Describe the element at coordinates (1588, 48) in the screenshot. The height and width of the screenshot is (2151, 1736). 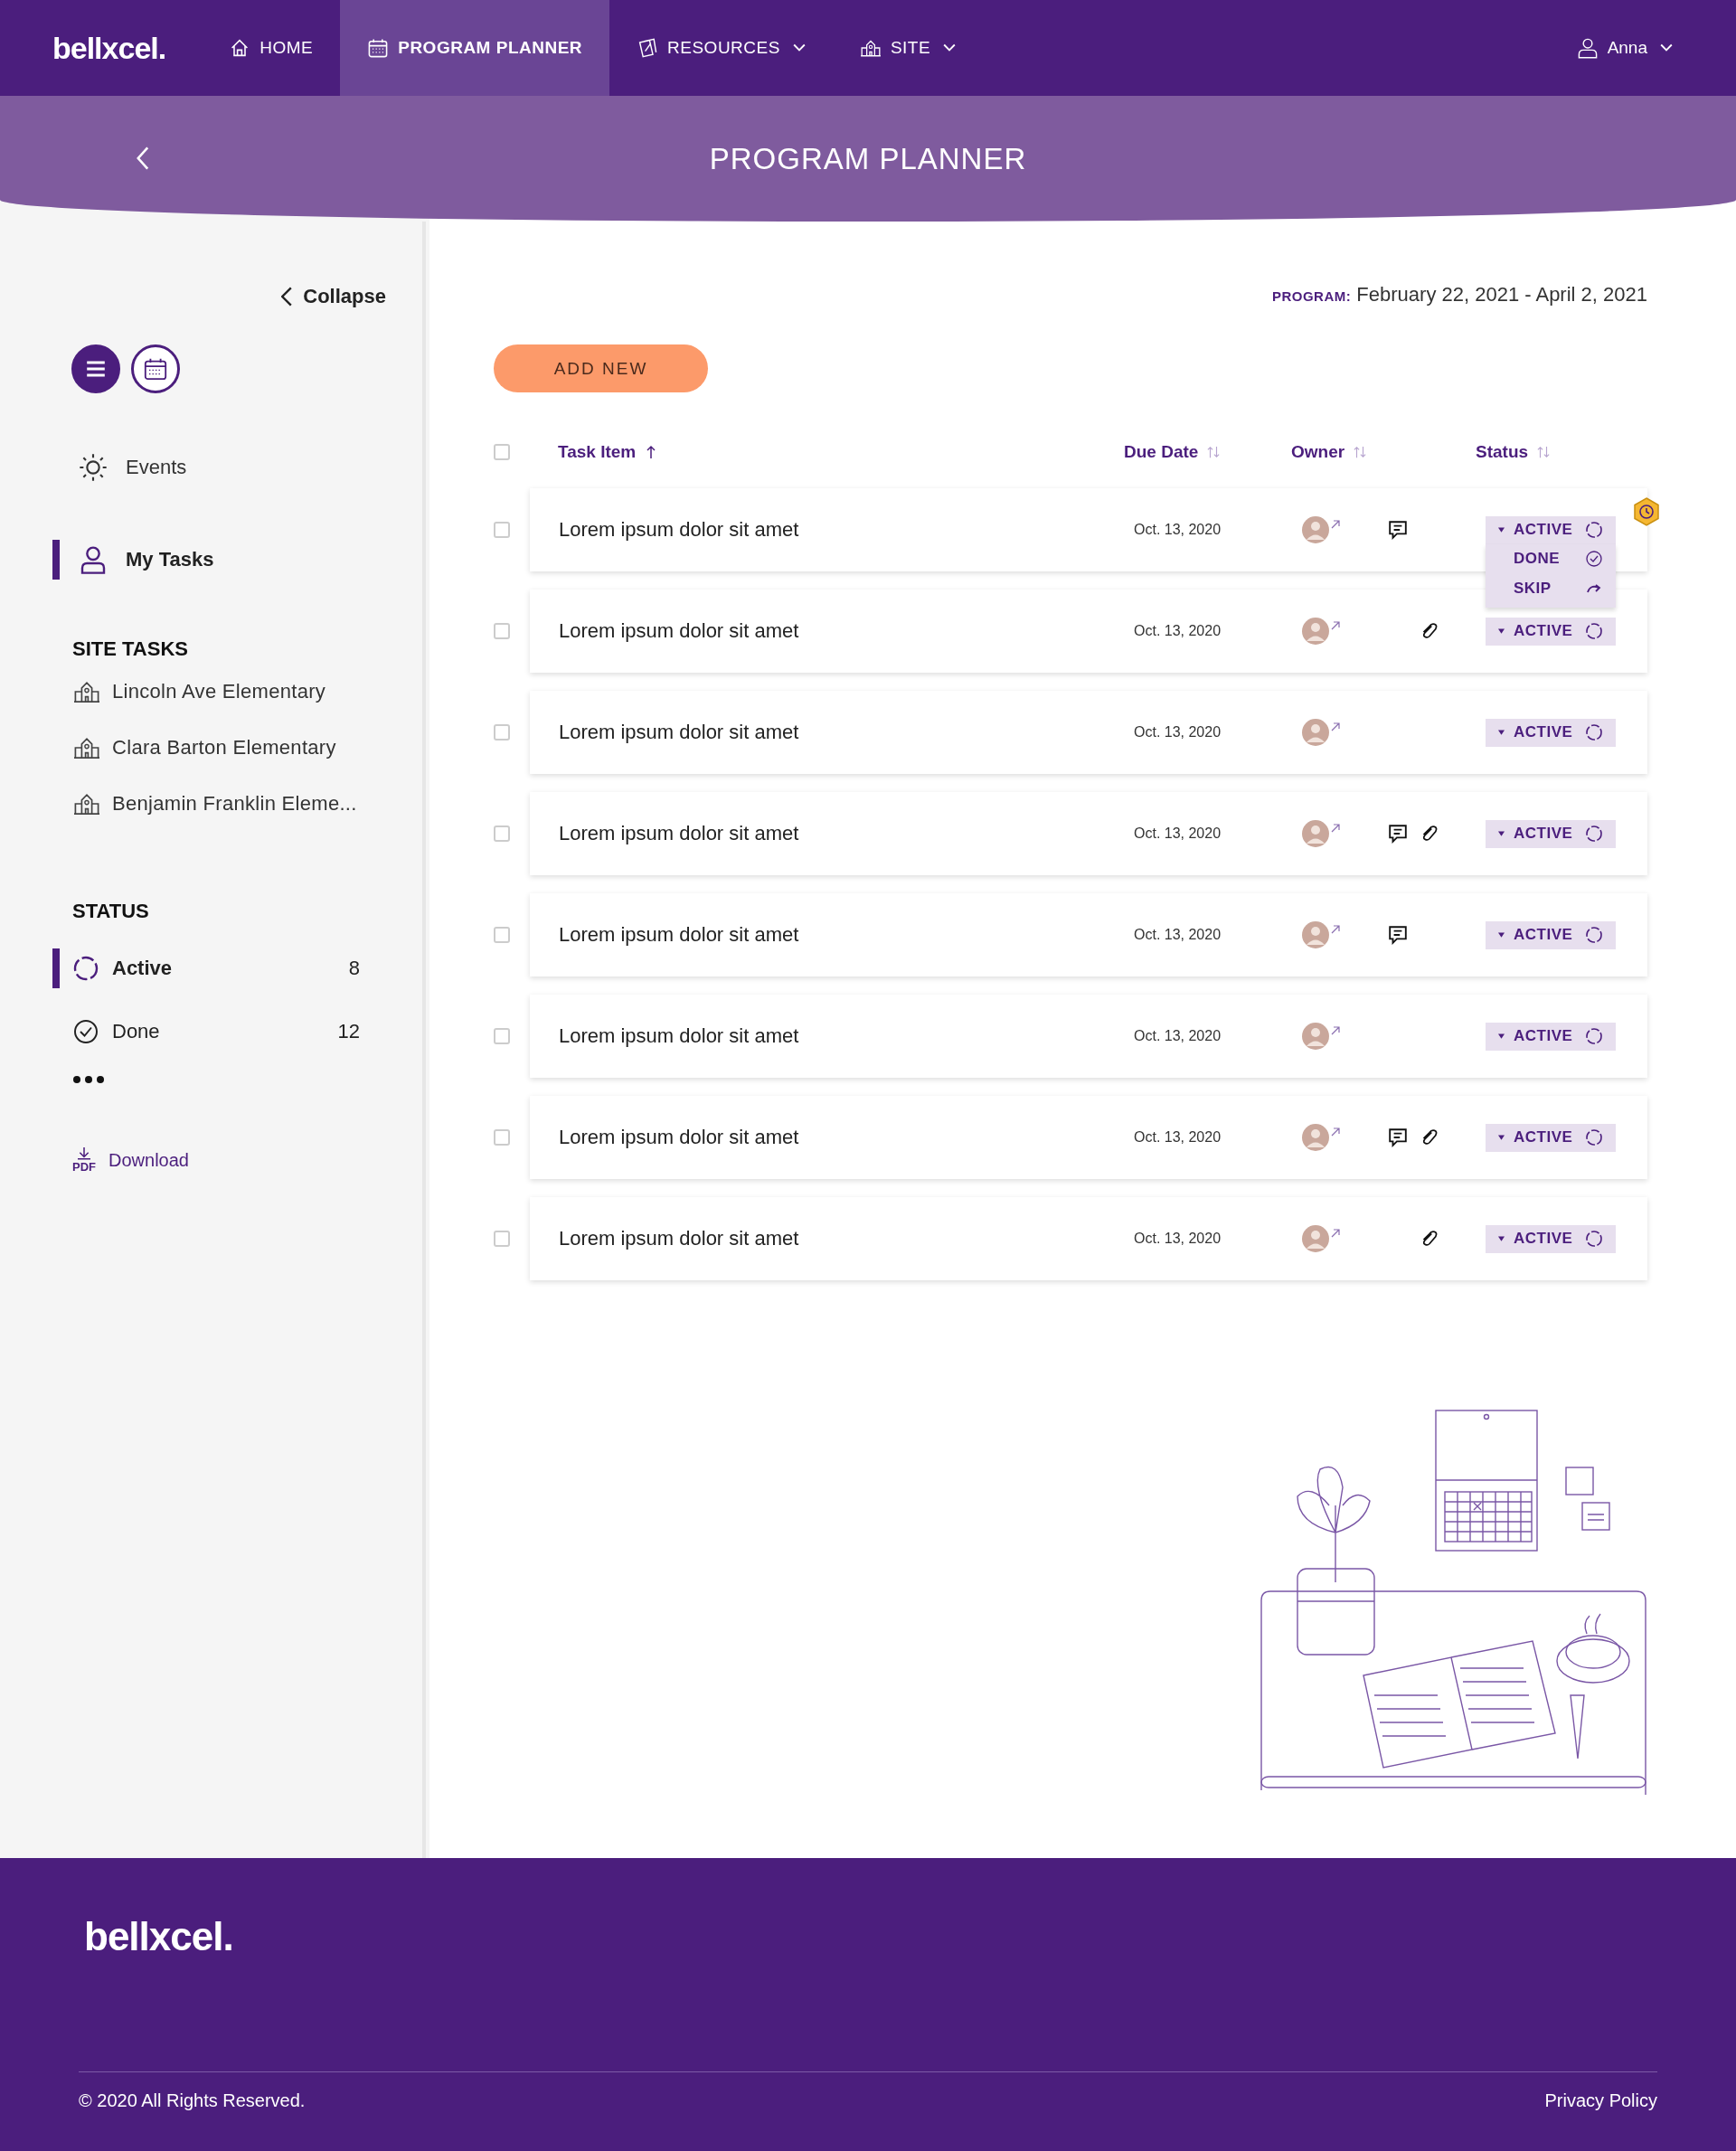
I see `user-icon` at that location.